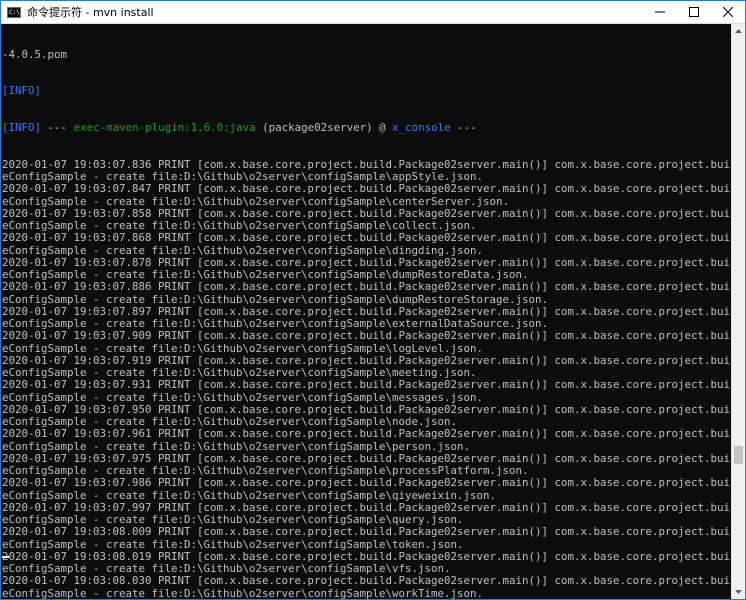 Image resolution: width=746 pixels, height=600 pixels. I want to click on plugin-target: (package02server) @, so click(324, 128).